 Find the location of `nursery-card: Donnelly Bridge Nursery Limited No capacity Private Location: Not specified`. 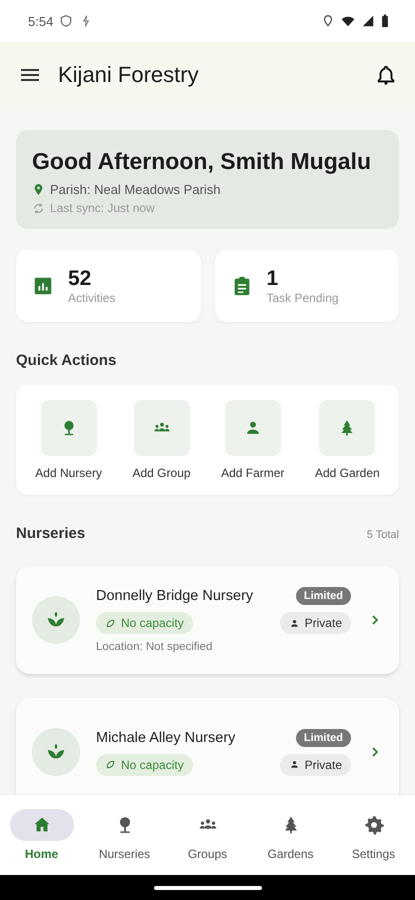

nursery-card: Donnelly Bridge Nursery Limited No capacity Private Location: Not specified is located at coordinates (207, 620).